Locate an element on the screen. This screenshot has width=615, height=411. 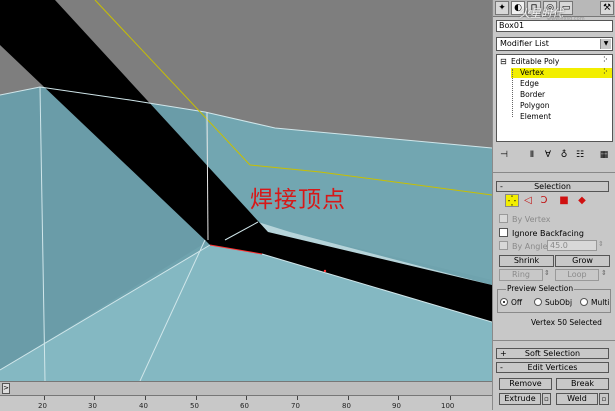
ruler-label: 90 is located at coordinates (396, 406).